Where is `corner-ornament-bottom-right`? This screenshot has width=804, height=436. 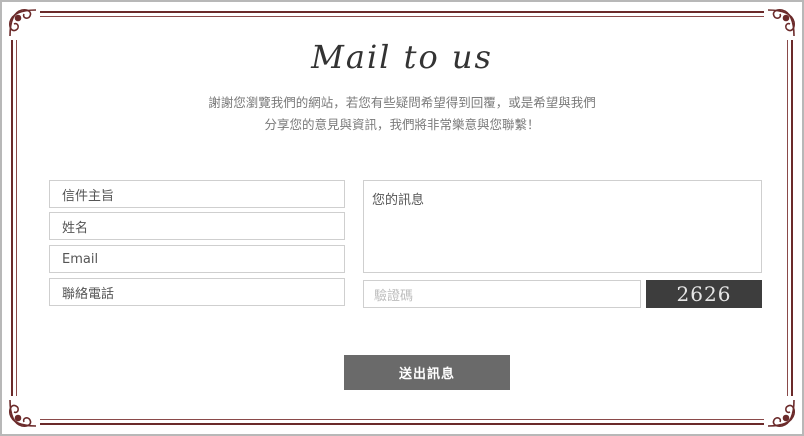
corner-ornament-bottom-right is located at coordinates (781, 413).